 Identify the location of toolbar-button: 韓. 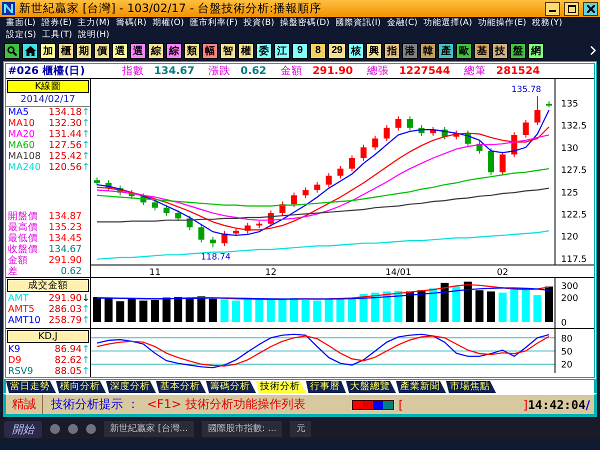
(428, 50).